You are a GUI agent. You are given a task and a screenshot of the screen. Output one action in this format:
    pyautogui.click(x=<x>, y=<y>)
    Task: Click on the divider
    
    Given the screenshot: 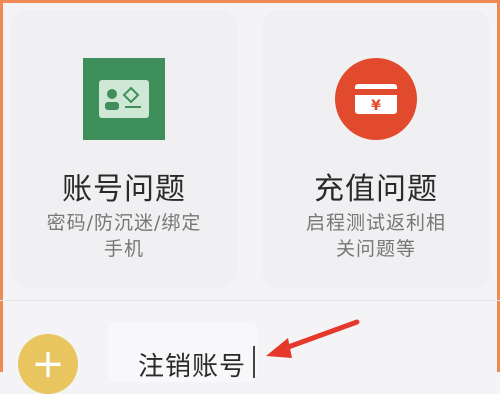 What is the action you would take?
    pyautogui.click(x=250, y=300)
    